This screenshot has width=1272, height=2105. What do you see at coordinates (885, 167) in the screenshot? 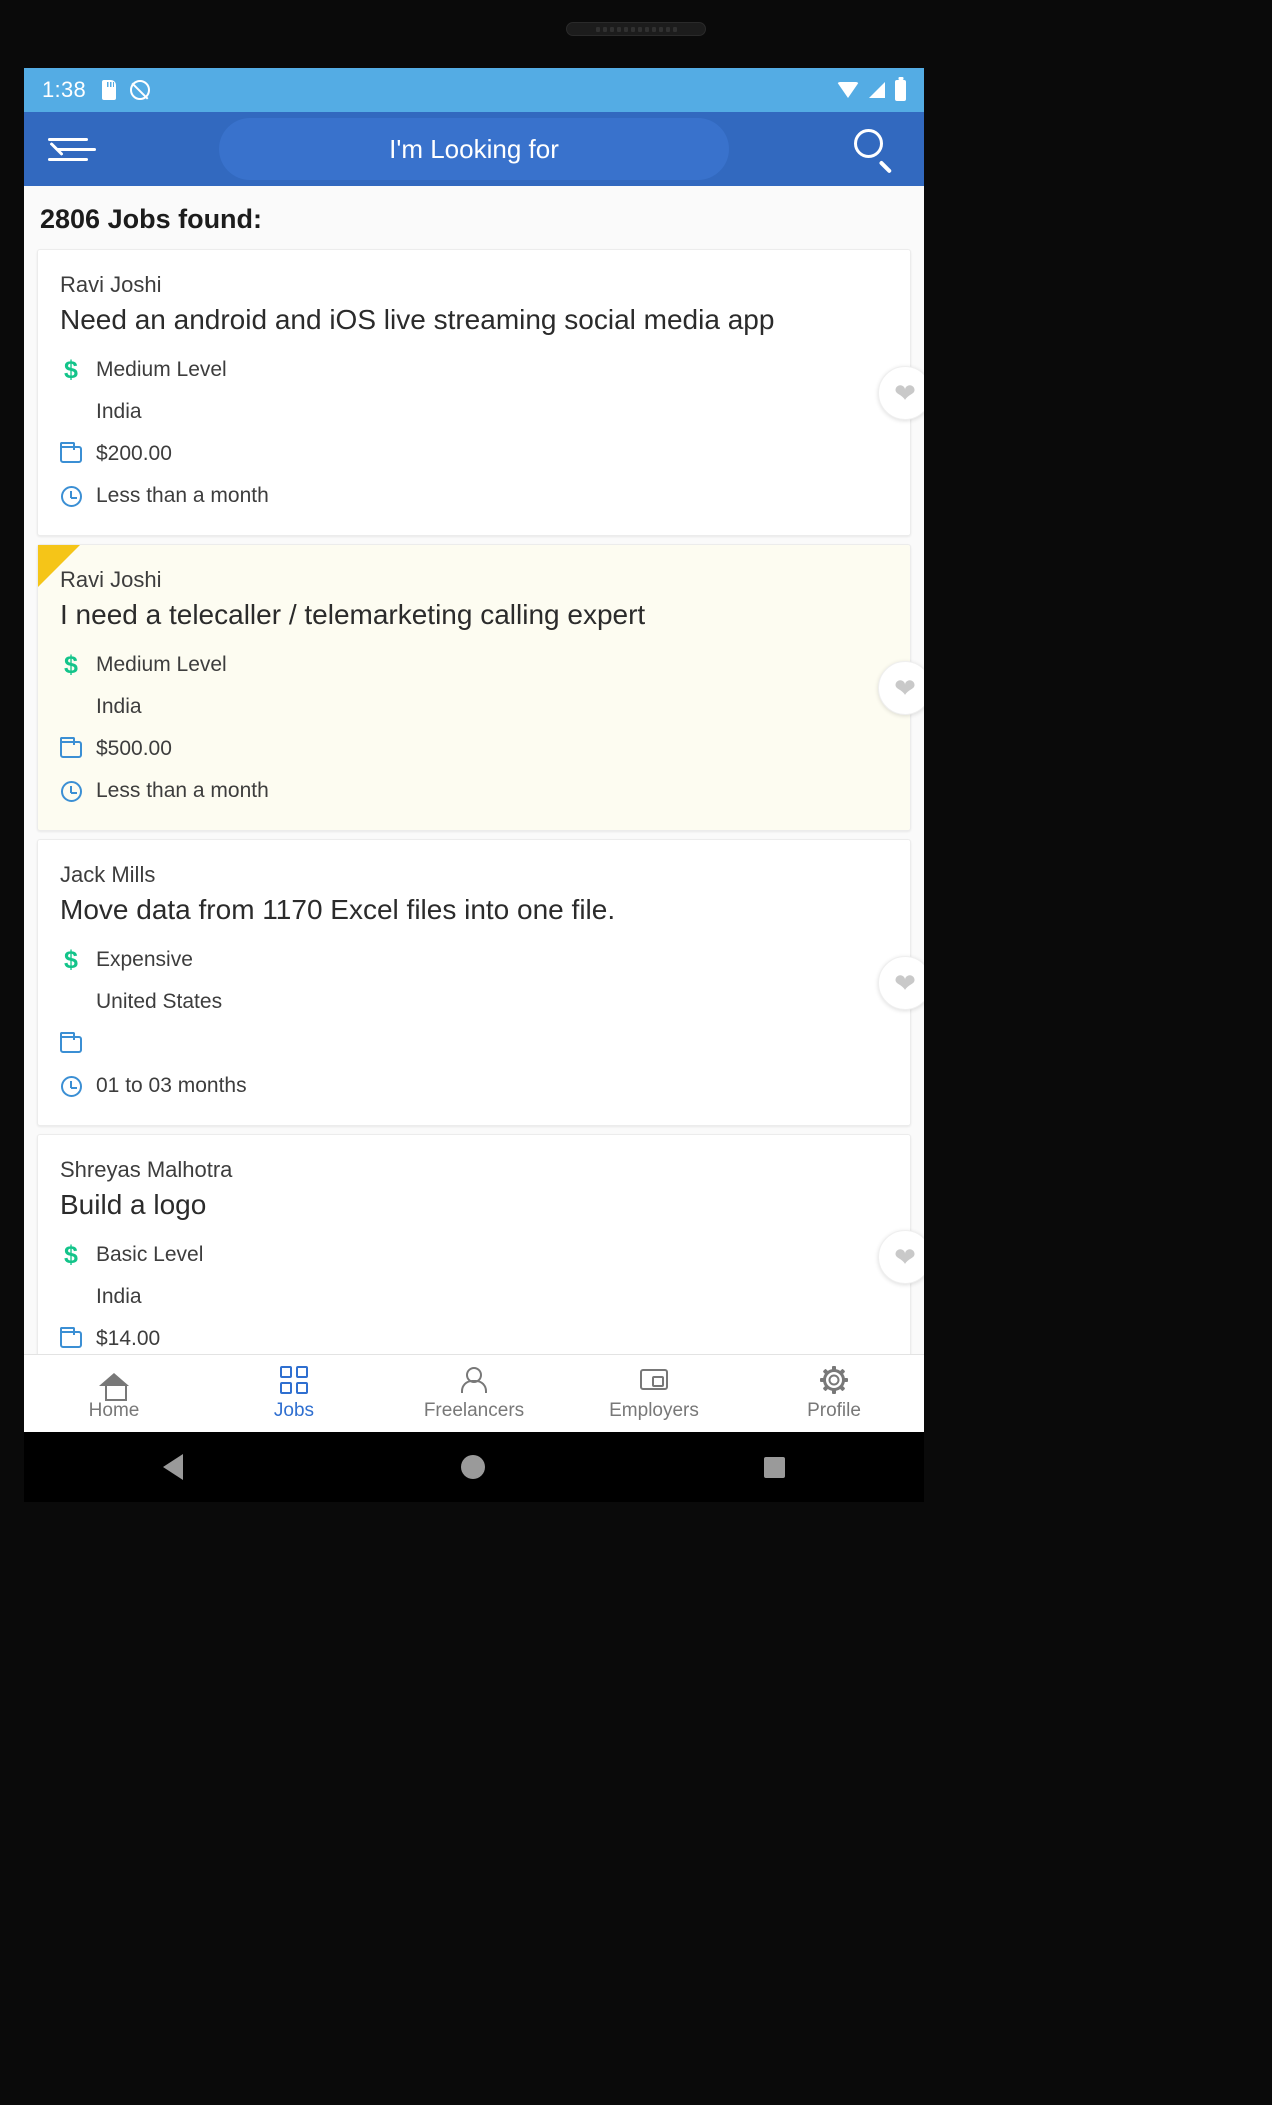
I see `search-handle` at bounding box center [885, 167].